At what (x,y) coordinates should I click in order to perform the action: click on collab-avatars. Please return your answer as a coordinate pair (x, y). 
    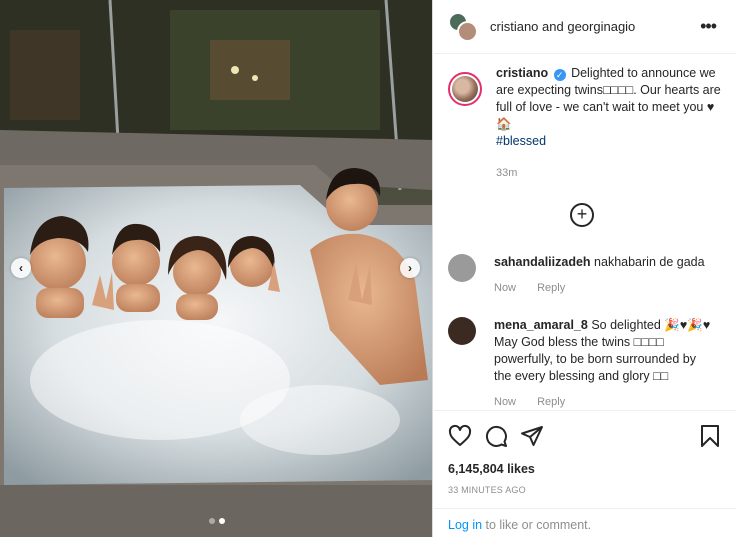
    Looking at the image, I should click on (463, 26).